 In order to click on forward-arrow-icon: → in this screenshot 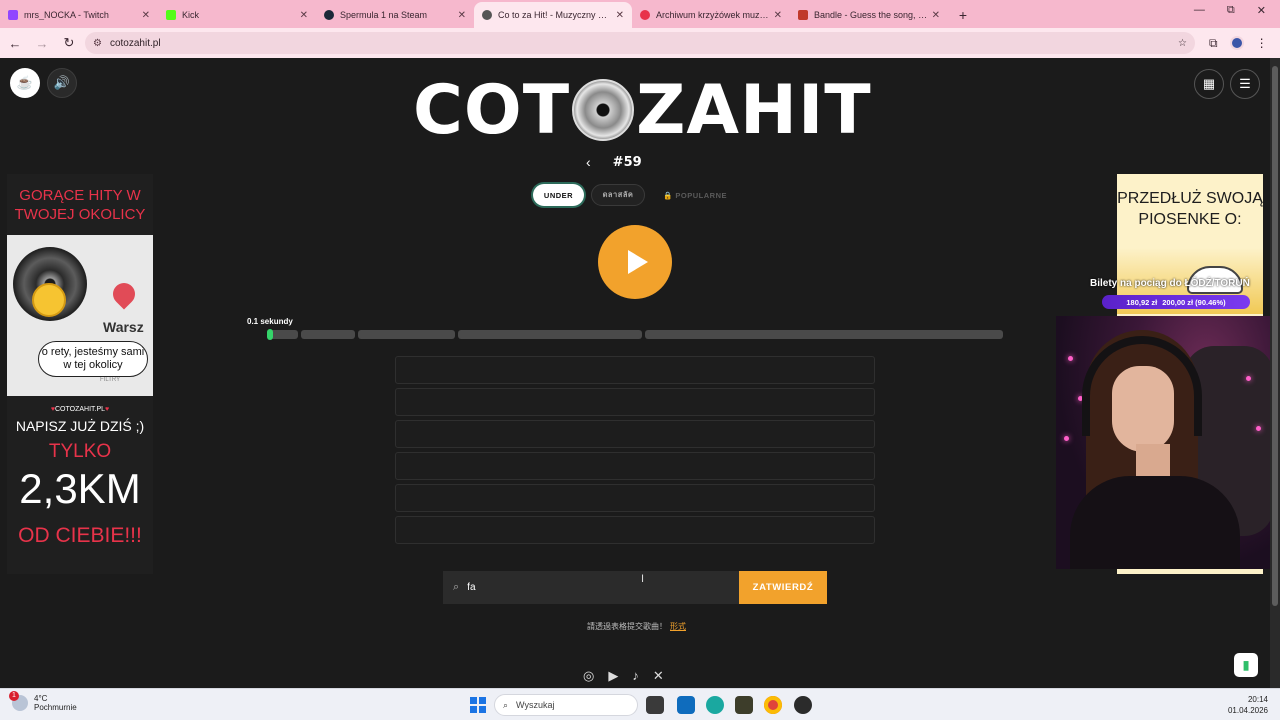, I will do `click(42, 43)`.